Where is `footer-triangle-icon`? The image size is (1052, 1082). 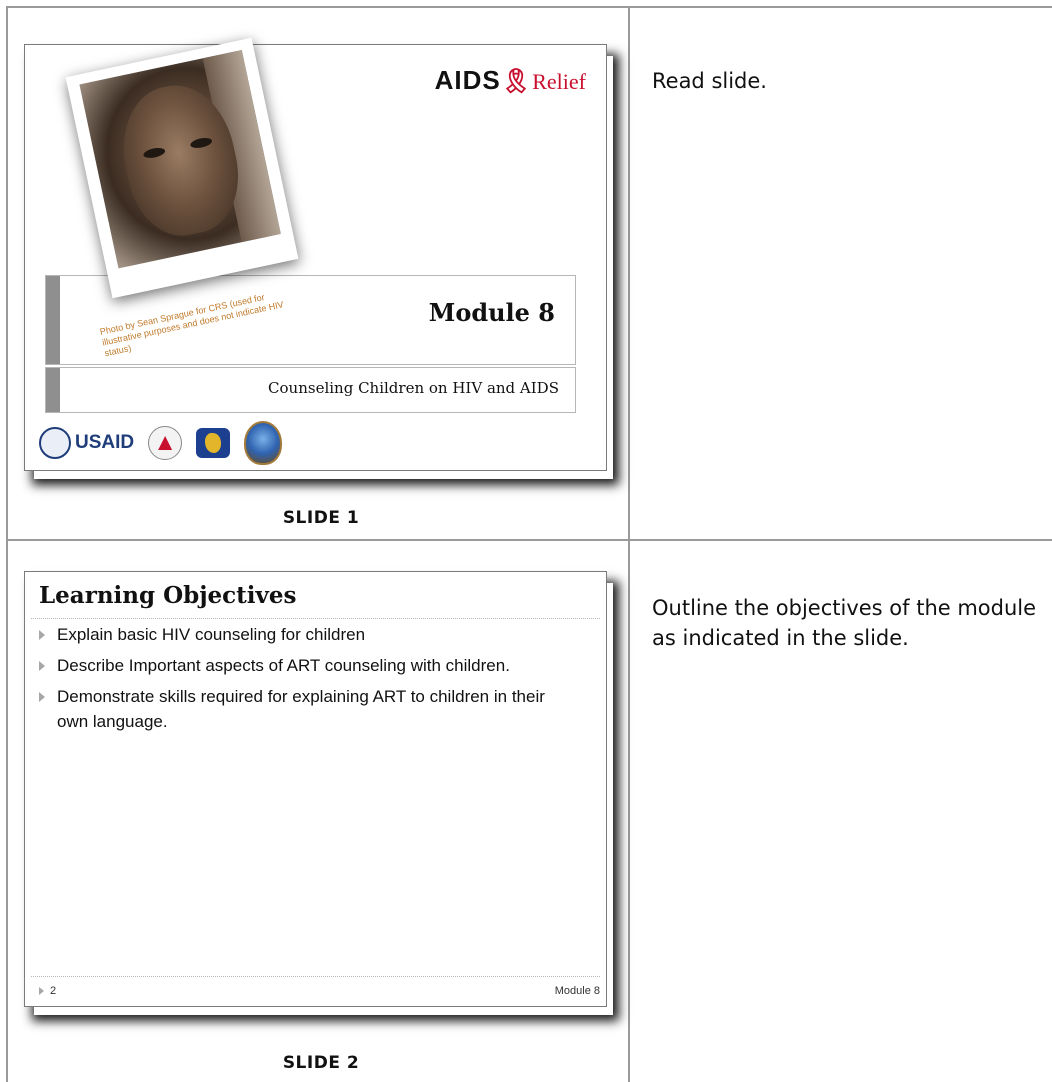 footer-triangle-icon is located at coordinates (41, 991).